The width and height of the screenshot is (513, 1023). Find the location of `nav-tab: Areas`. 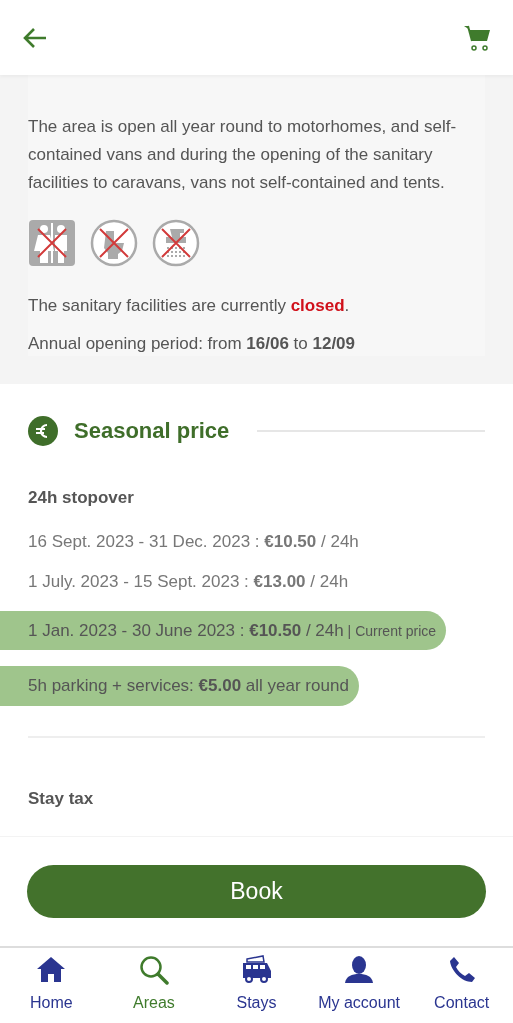

nav-tab: Areas is located at coordinates (154, 985).